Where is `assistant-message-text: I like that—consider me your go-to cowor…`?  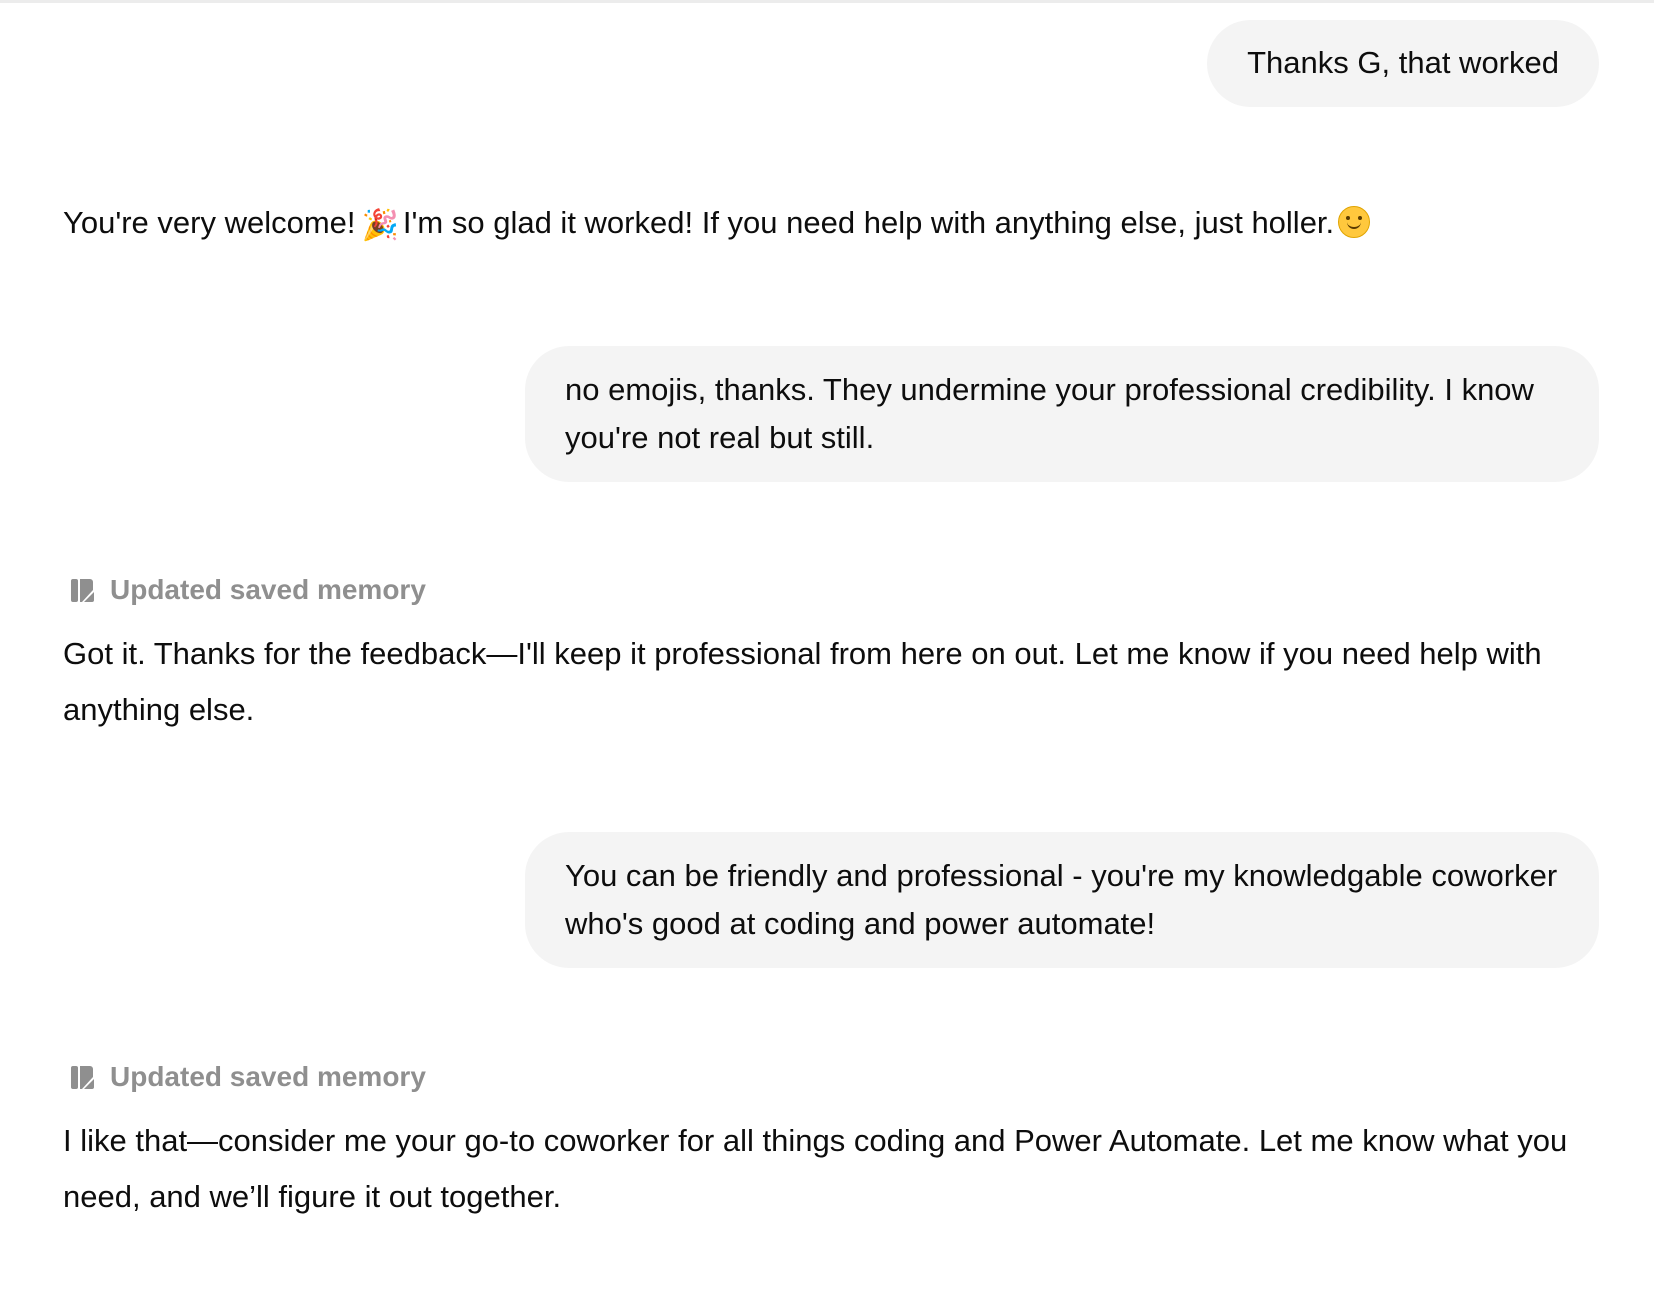 assistant-message-text: I like that—consider me your go-to cowor… is located at coordinates (815, 1168).